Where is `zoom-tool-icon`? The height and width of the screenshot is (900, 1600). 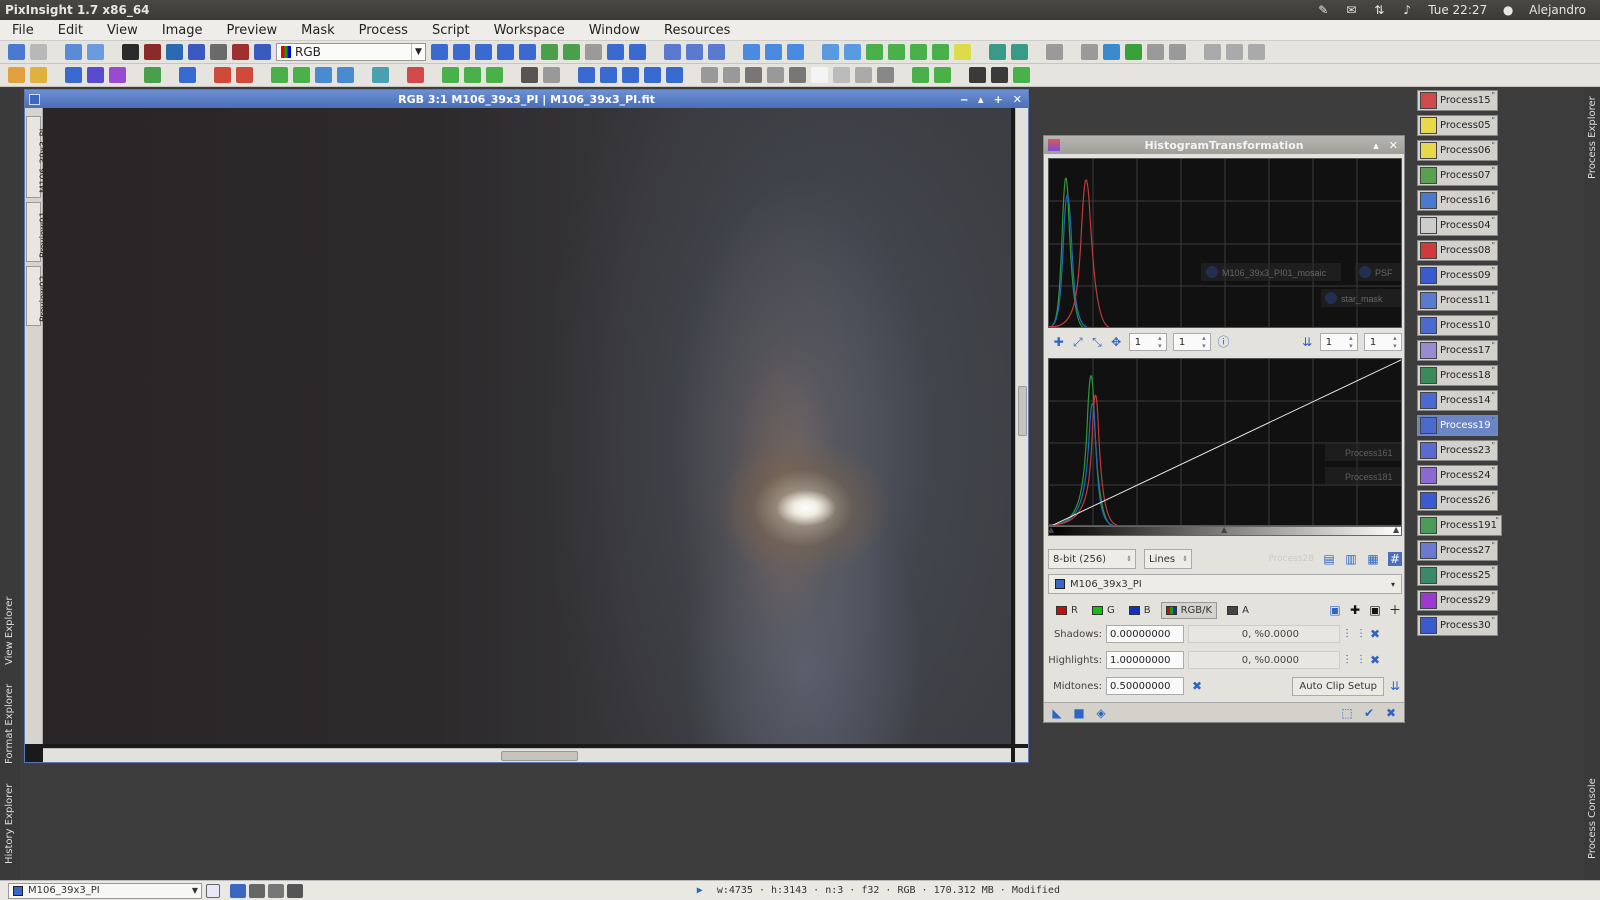 zoom-tool-icon is located at coordinates (672, 52).